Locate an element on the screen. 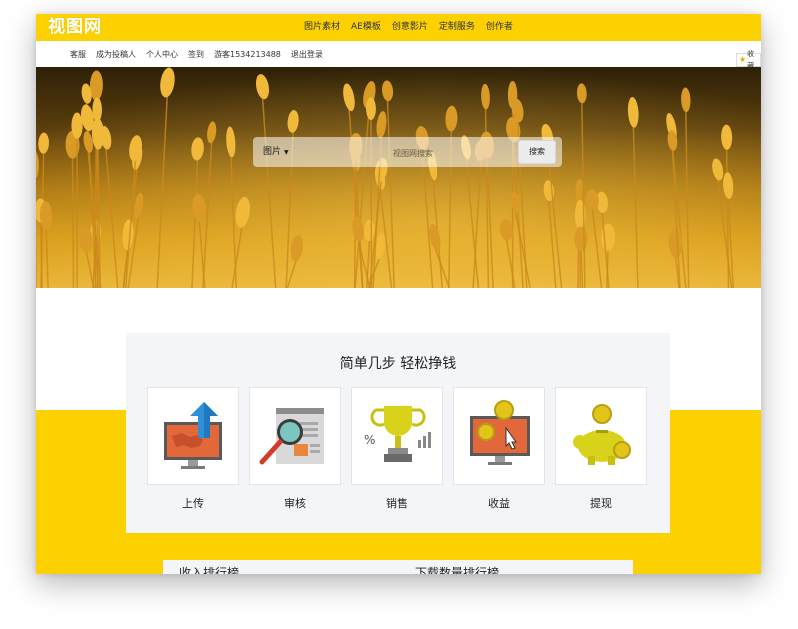 This screenshot has width=798, height=629. nav-item-ae-templates: AE模板 is located at coordinates (366, 27).